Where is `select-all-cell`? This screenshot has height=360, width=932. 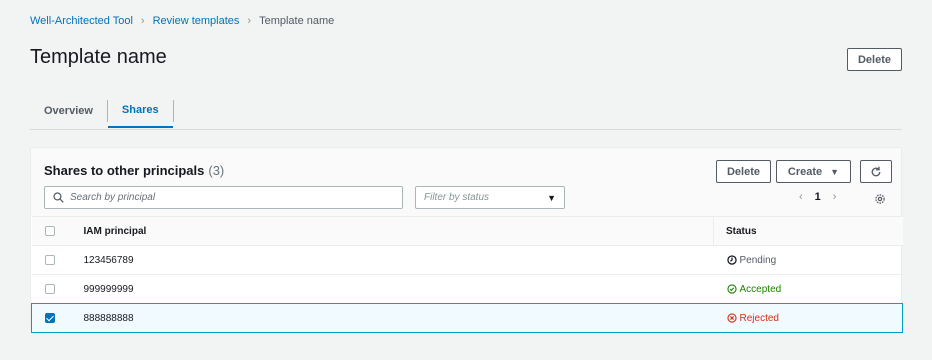
select-all-cell is located at coordinates (57, 231).